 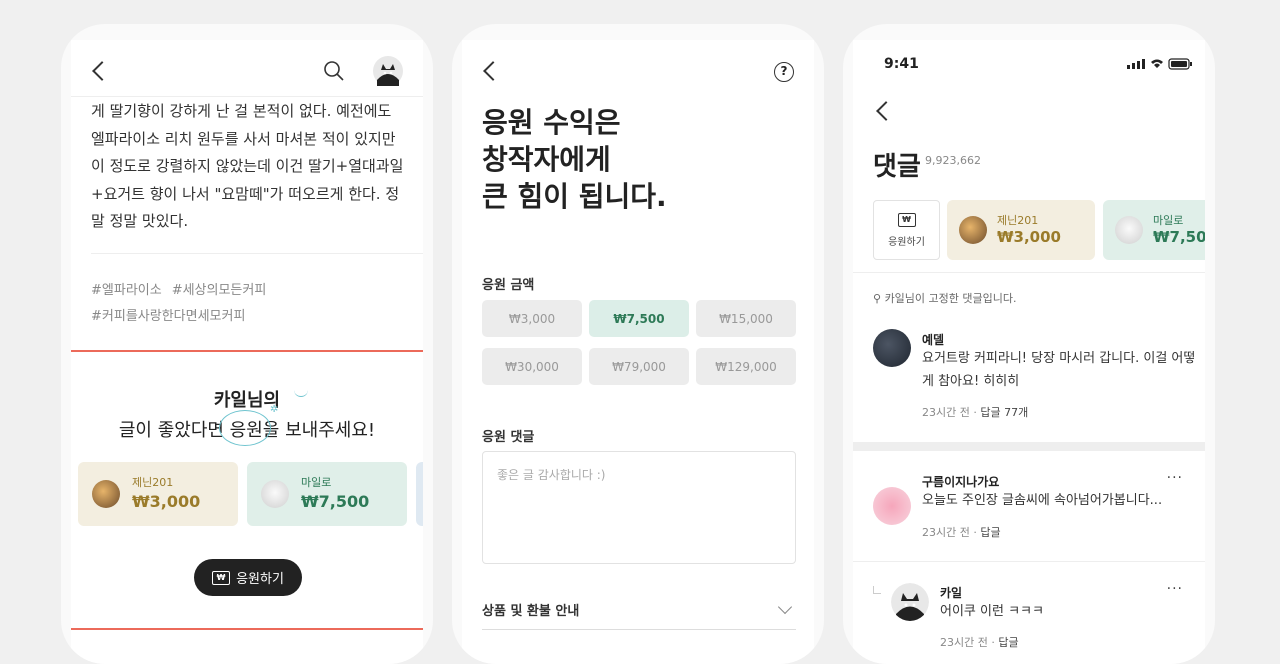 I want to click on policy-label: 상품 및 환불 안내, so click(x=531, y=611).